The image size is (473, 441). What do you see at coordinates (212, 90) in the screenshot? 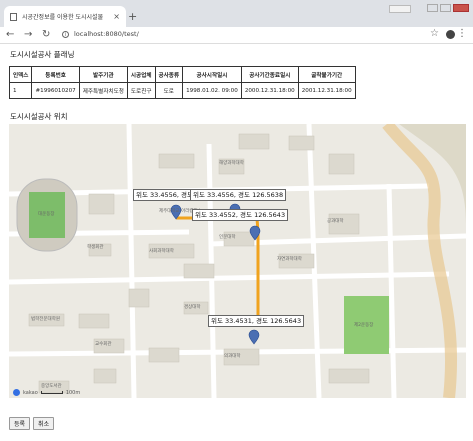
I see `table-cell: 1998.01.02. 09:00` at bounding box center [212, 90].